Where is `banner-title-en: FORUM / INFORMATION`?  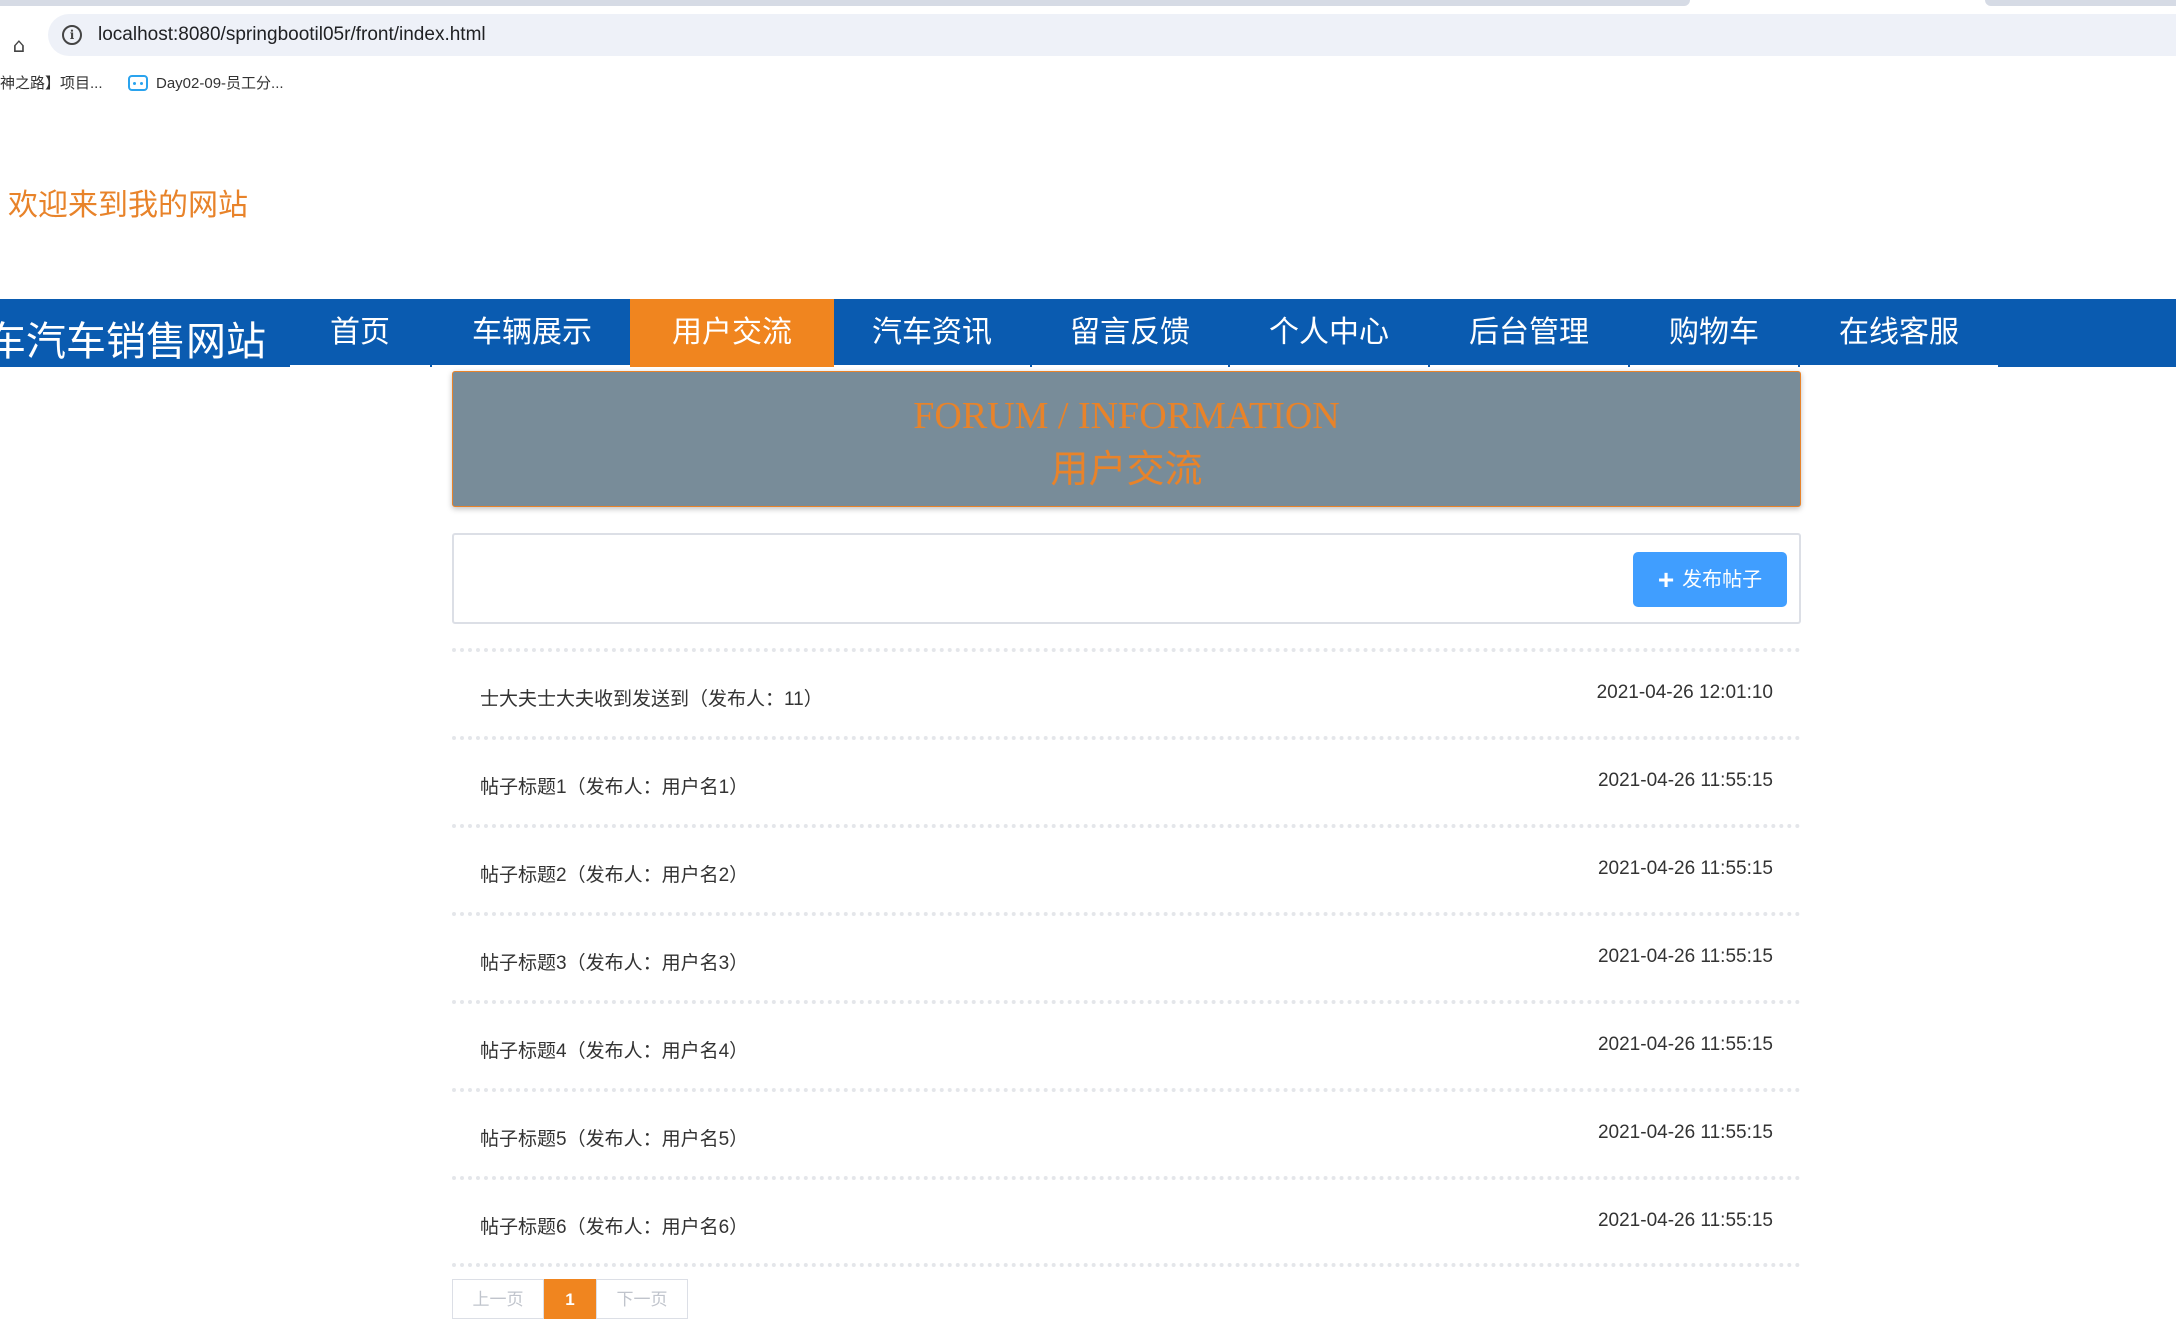
banner-title-en: FORUM / INFORMATION is located at coordinates (1126, 416).